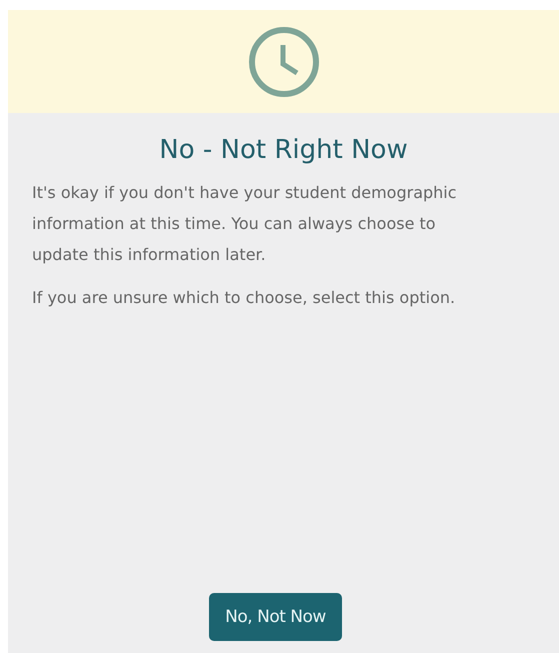  Describe the element at coordinates (275, 617) in the screenshot. I see `no-not-now-button: No, Not Now` at that location.